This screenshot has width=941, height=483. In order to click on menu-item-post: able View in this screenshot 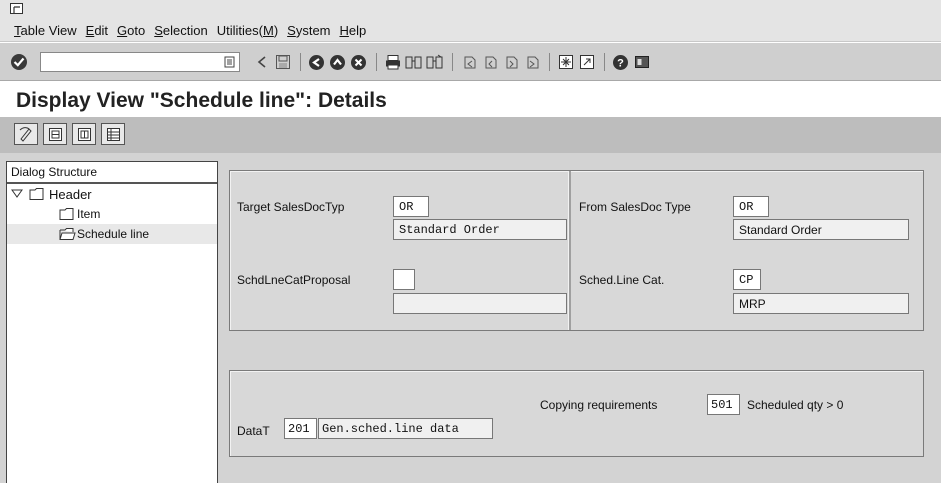, I will do `click(48, 30)`.